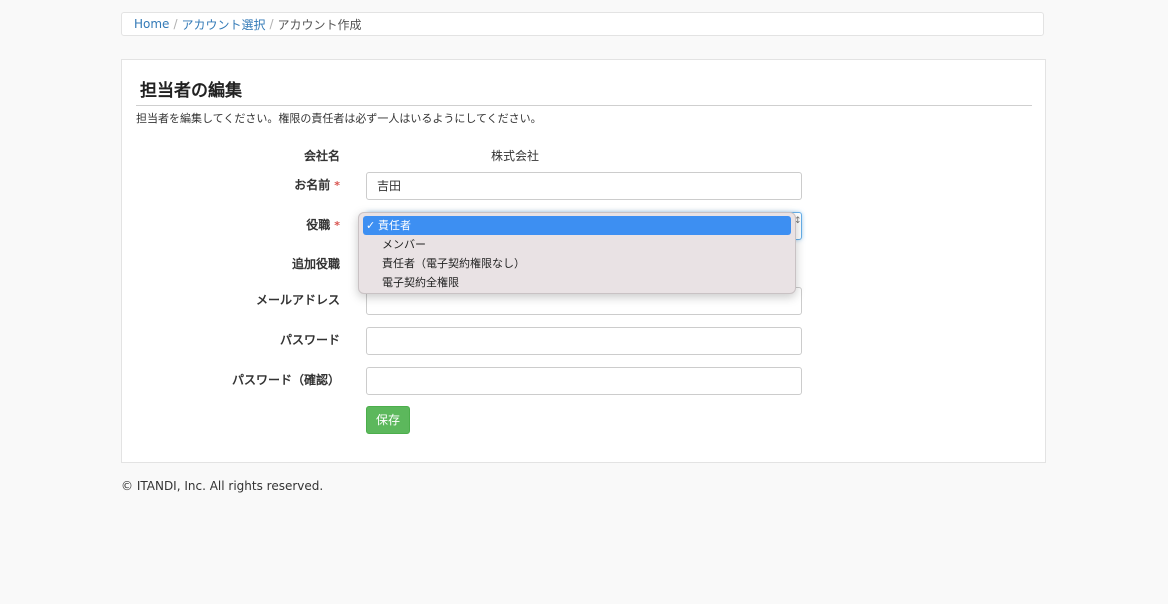  Describe the element at coordinates (191, 91) in the screenshot. I see `page-title: 担当者の編集` at that location.